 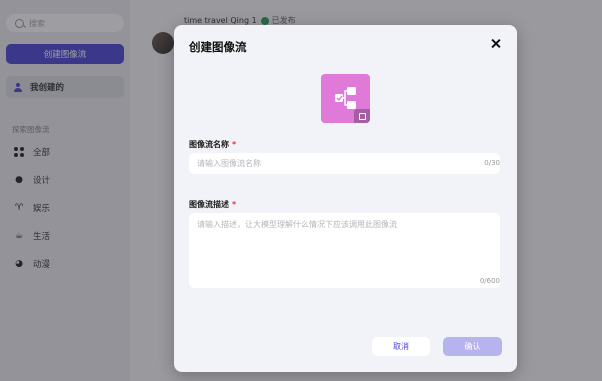 I want to click on name-label-text: 图像流名称, so click(x=209, y=144).